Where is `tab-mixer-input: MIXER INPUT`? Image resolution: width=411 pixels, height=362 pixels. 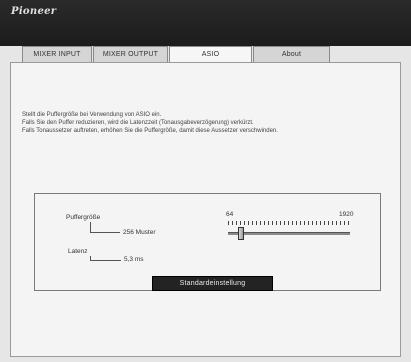 tab-mixer-input: MIXER INPUT is located at coordinates (57, 54).